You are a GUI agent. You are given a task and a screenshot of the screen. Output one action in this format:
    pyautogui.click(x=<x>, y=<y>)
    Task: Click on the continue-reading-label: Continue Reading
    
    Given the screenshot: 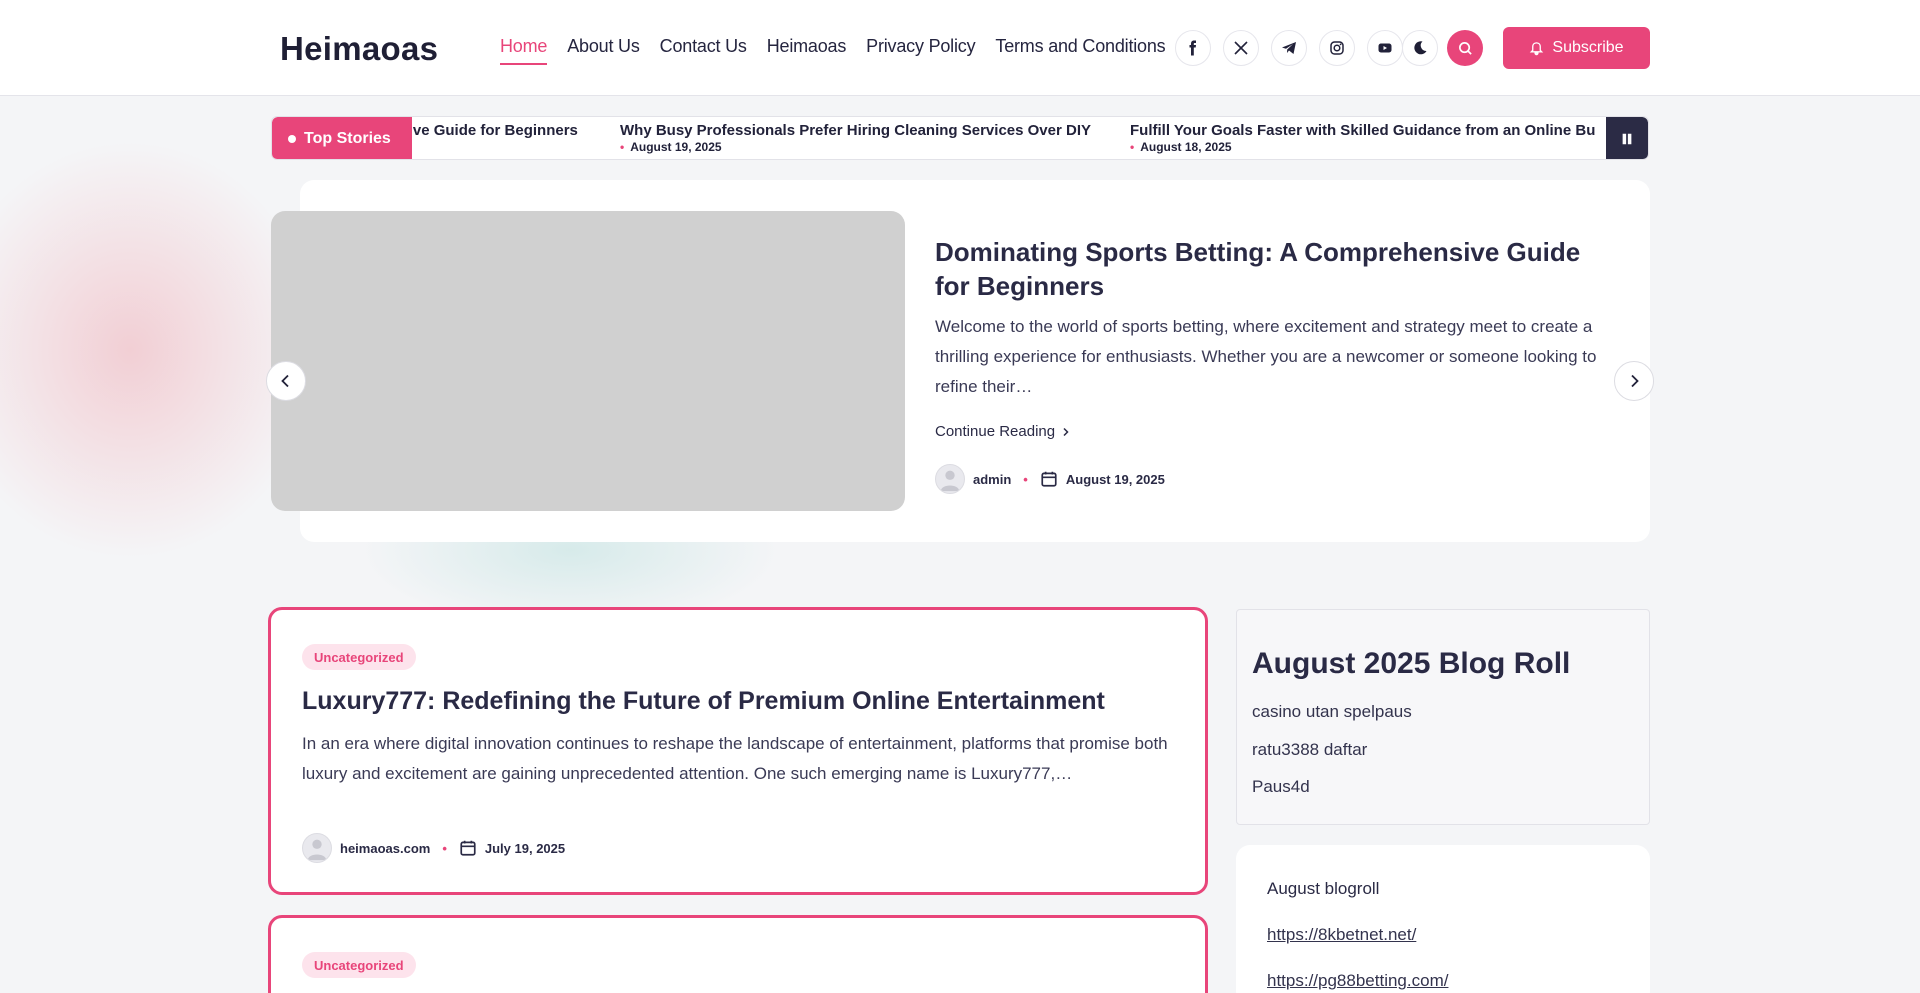 What is the action you would take?
    pyautogui.click(x=995, y=431)
    